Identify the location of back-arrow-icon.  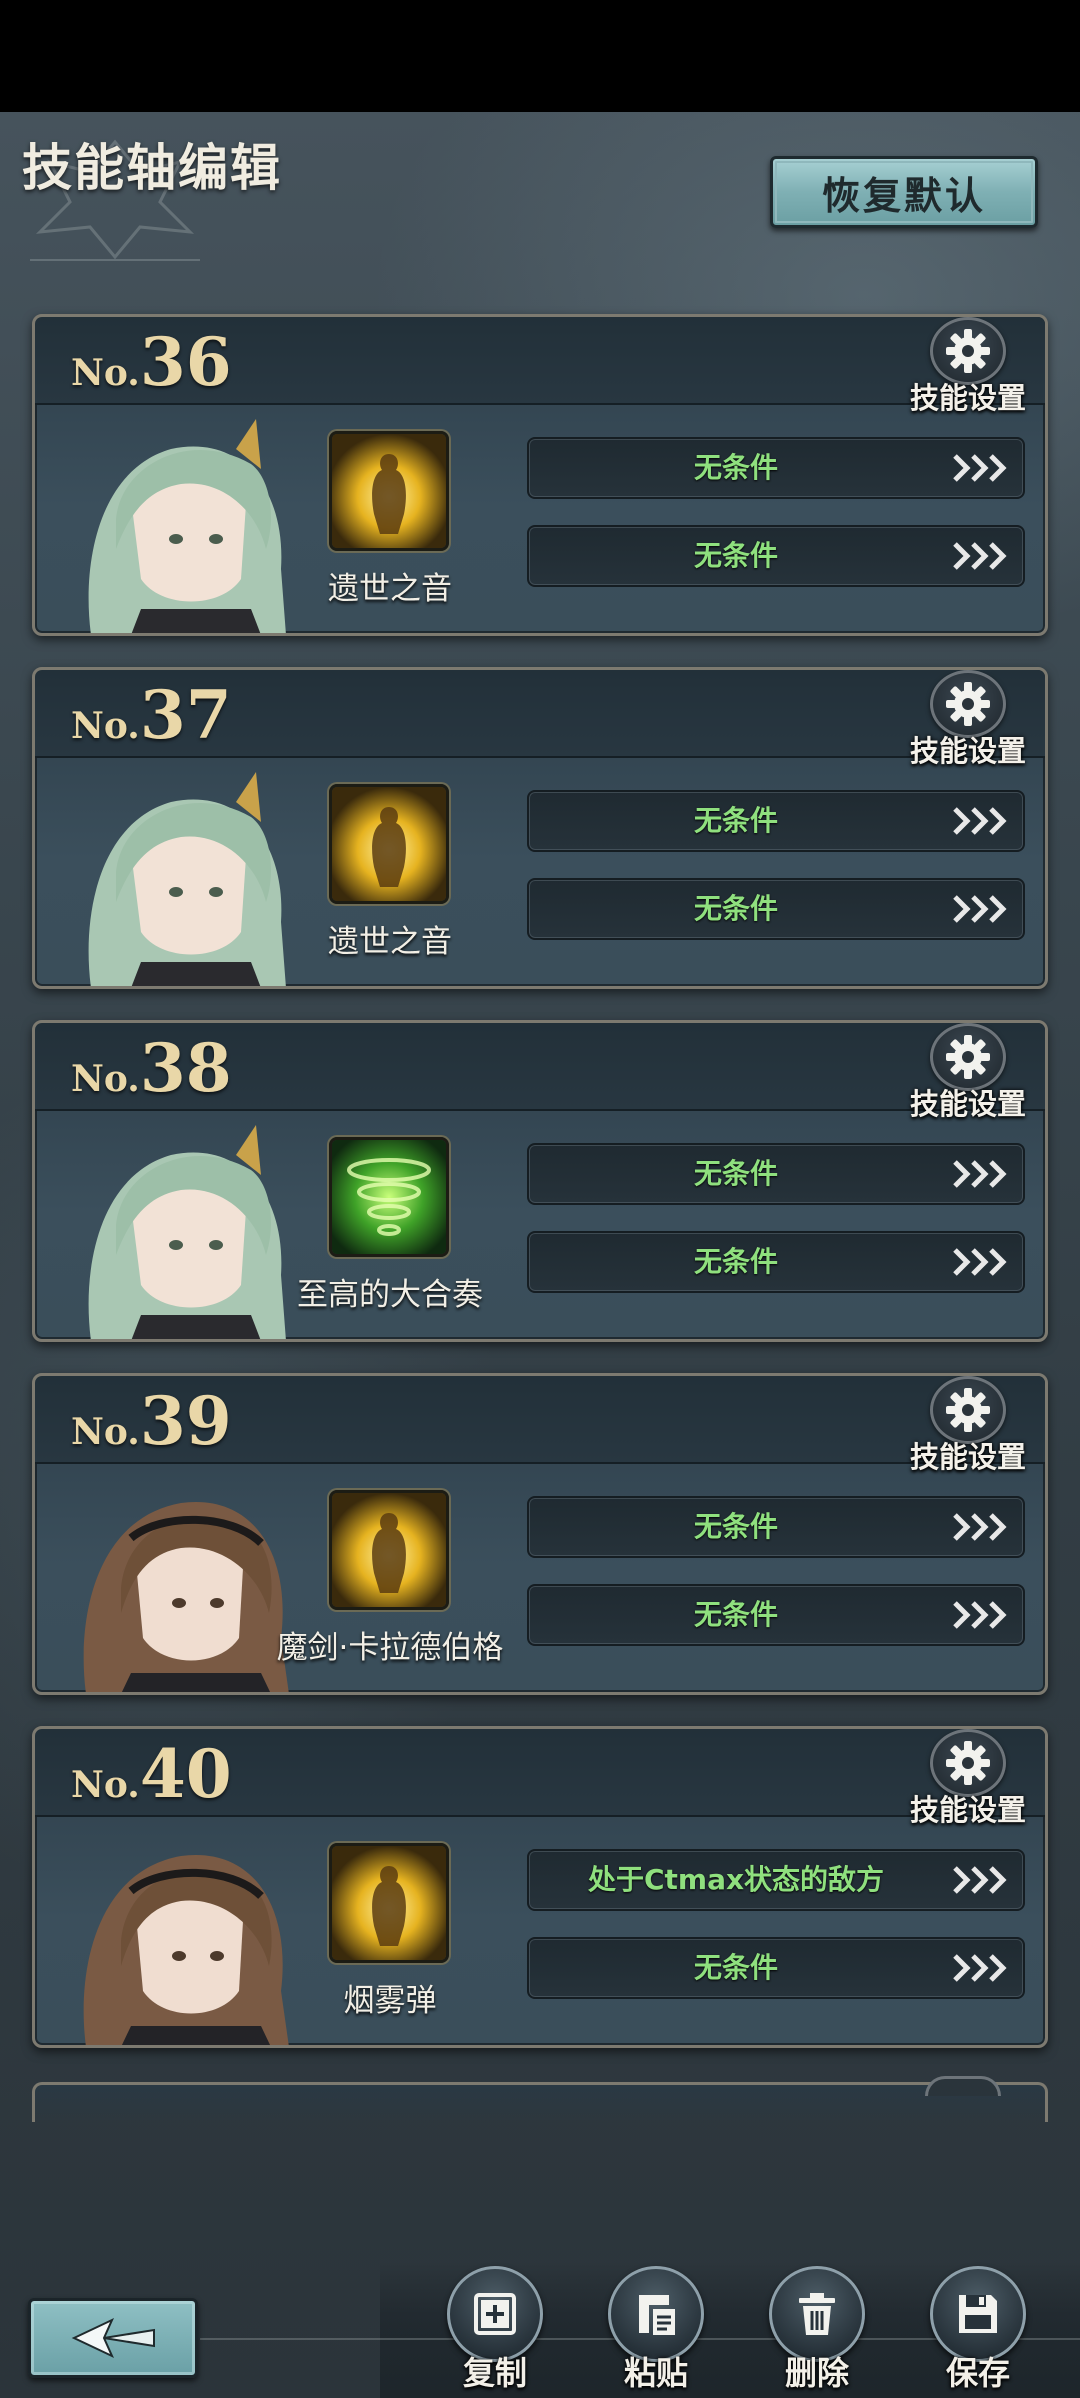
(113, 2338).